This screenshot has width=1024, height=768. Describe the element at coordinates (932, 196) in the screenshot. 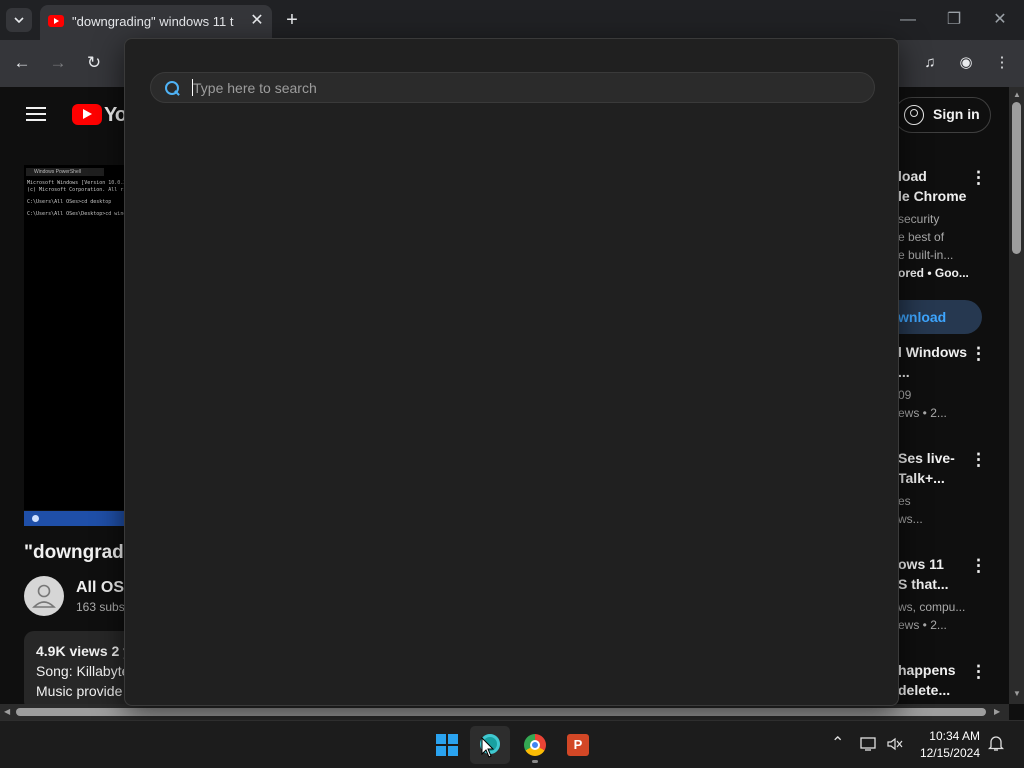

I see `recommendation-title: le Chrome` at that location.